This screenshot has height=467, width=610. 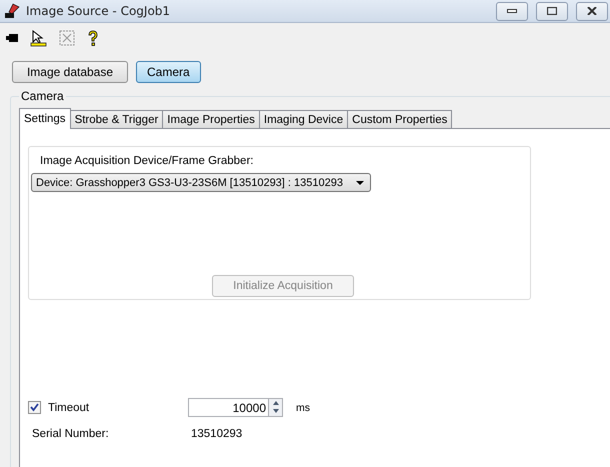 I want to click on maximize-button, so click(x=552, y=11).